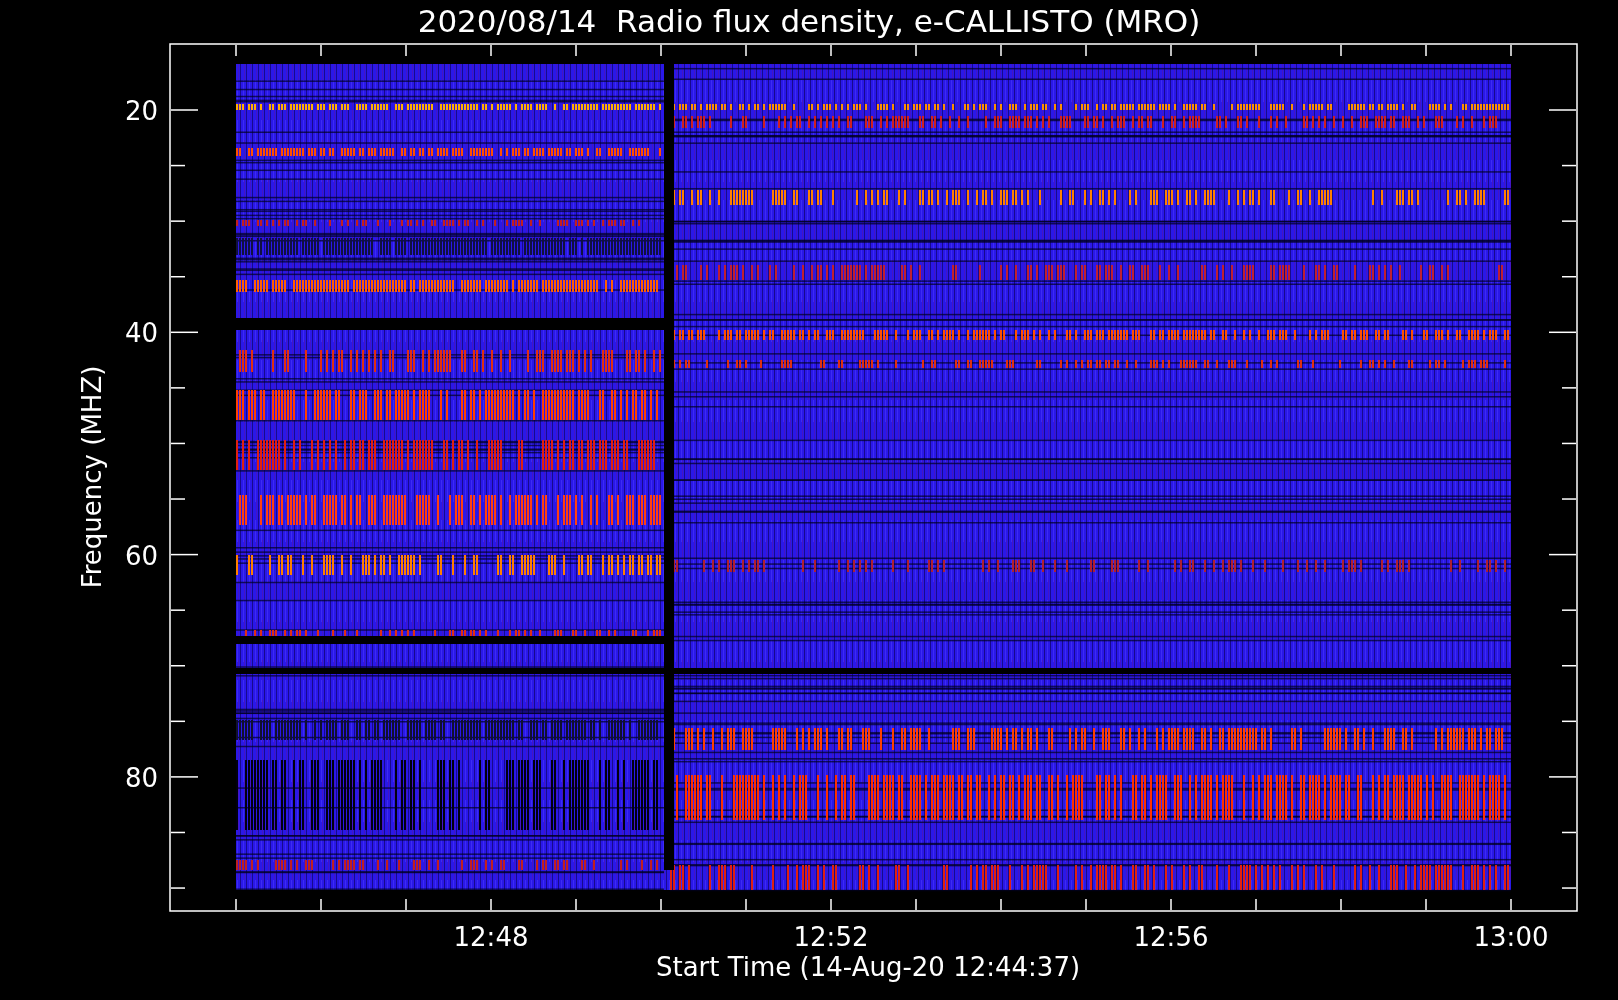 Image resolution: width=1618 pixels, height=1000 pixels. I want to click on x-tick-label: 12:48, so click(491, 937).